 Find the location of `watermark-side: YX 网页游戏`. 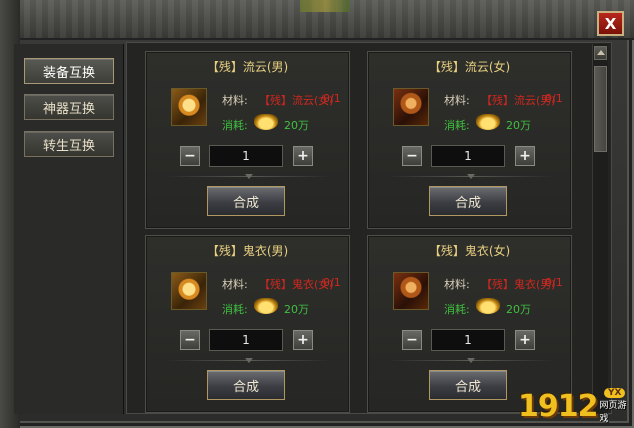

watermark-side: YX 网页游戏 is located at coordinates (615, 406).